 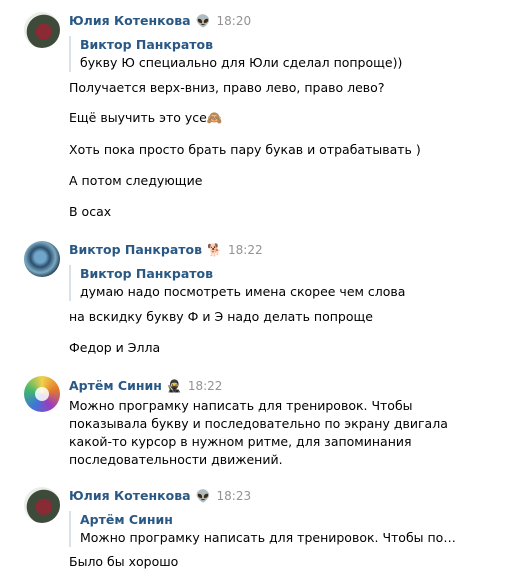 I want to click on message-text: В осах, so click(x=90, y=211).